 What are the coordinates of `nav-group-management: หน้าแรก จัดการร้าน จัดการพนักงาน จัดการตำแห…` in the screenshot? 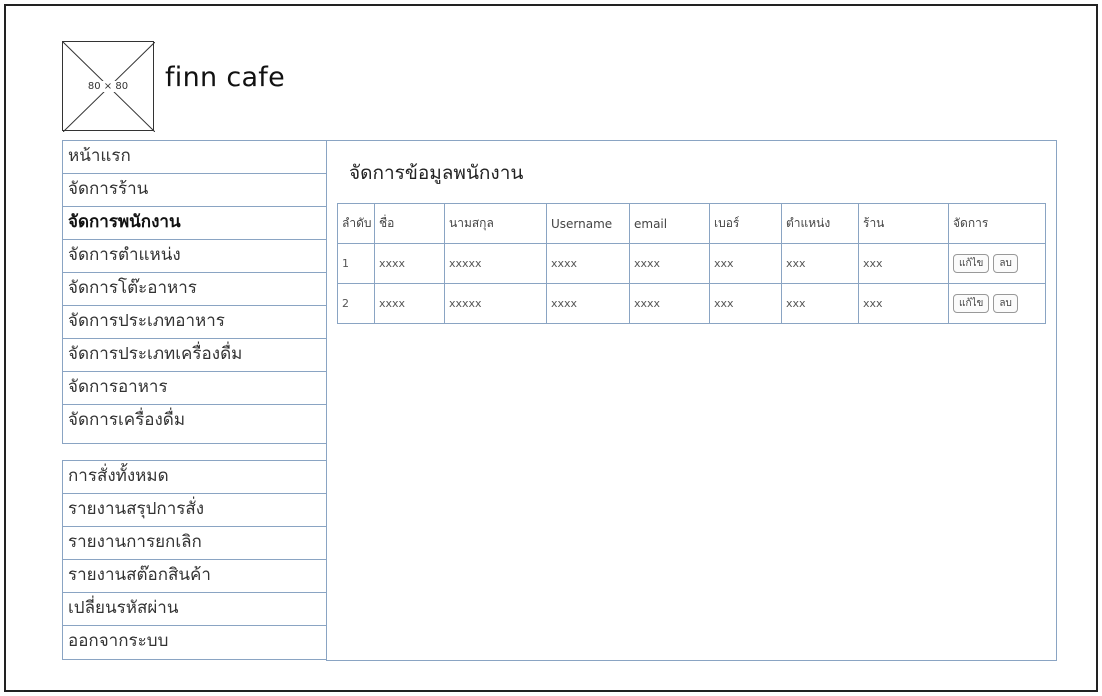 It's located at (194, 292).